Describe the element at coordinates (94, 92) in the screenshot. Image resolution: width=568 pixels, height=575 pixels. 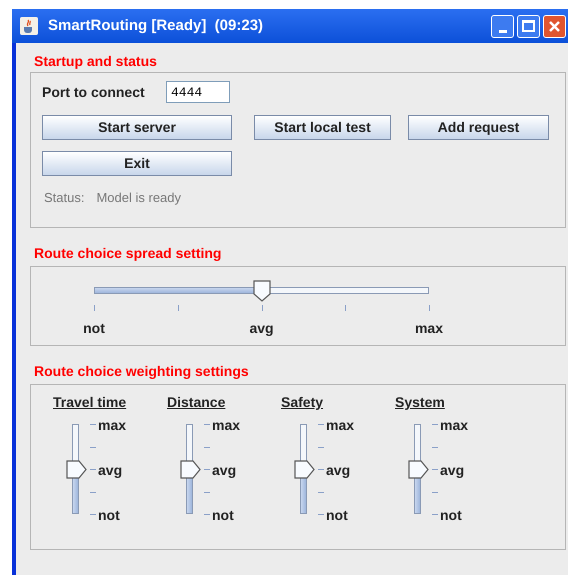
I see `port-label: Port to connect` at that location.